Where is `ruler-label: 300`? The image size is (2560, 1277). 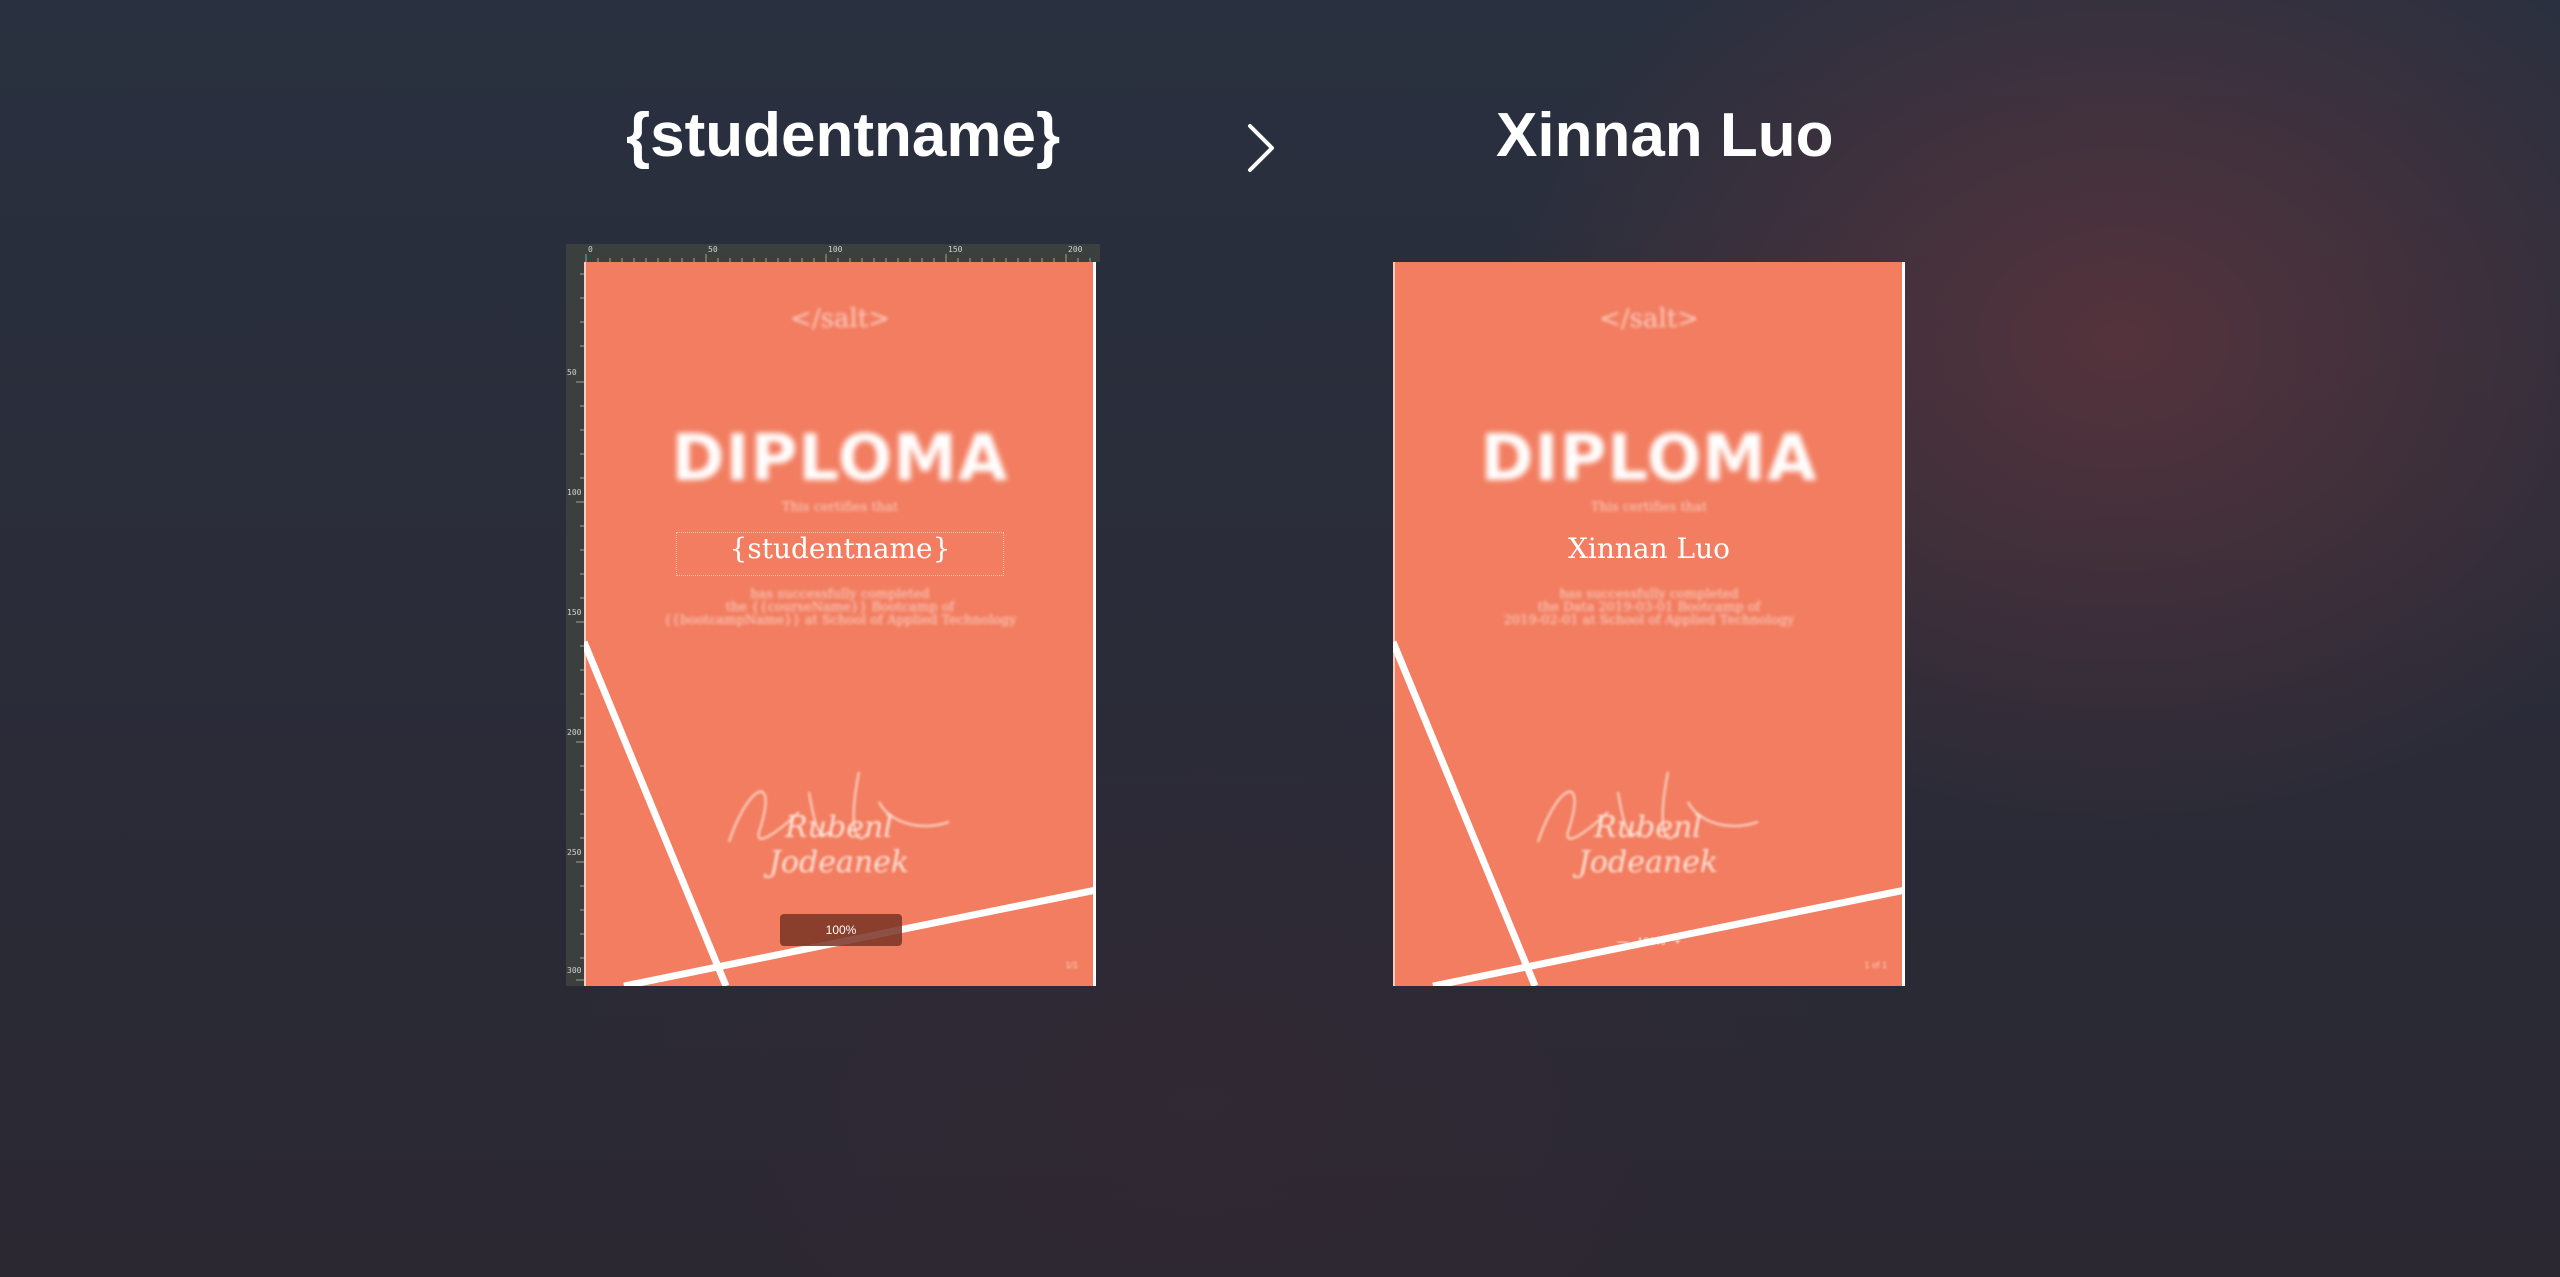
ruler-label: 300 is located at coordinates (574, 970).